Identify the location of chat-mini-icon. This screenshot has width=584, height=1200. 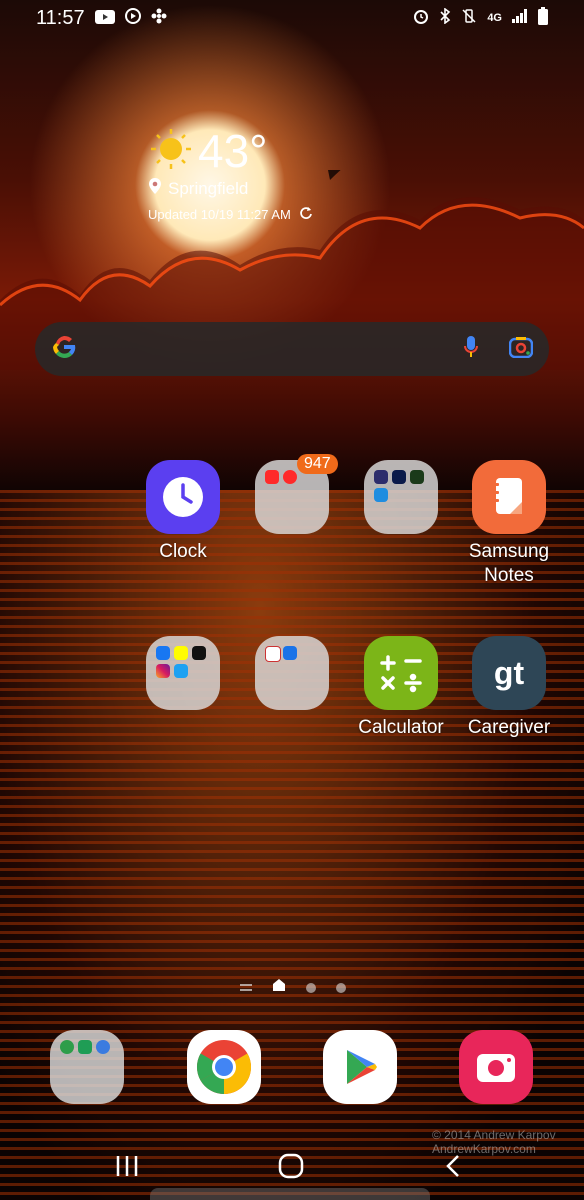
(103, 1047).